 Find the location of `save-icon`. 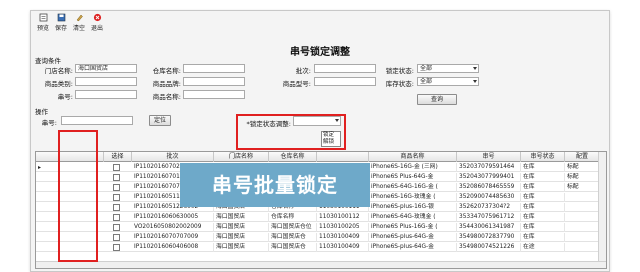

save-icon is located at coordinates (61, 17).